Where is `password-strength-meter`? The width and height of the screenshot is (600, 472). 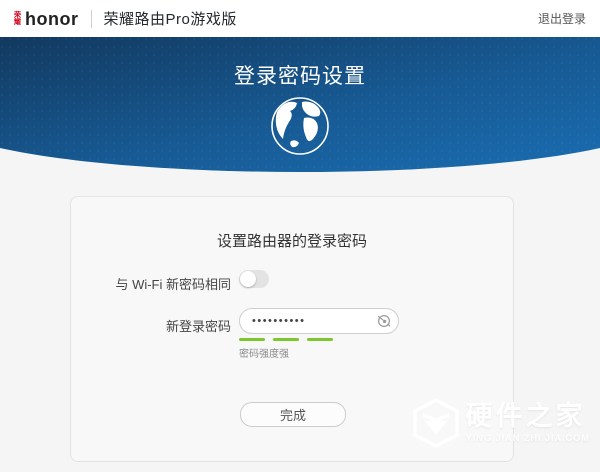 password-strength-meter is located at coordinates (286, 339).